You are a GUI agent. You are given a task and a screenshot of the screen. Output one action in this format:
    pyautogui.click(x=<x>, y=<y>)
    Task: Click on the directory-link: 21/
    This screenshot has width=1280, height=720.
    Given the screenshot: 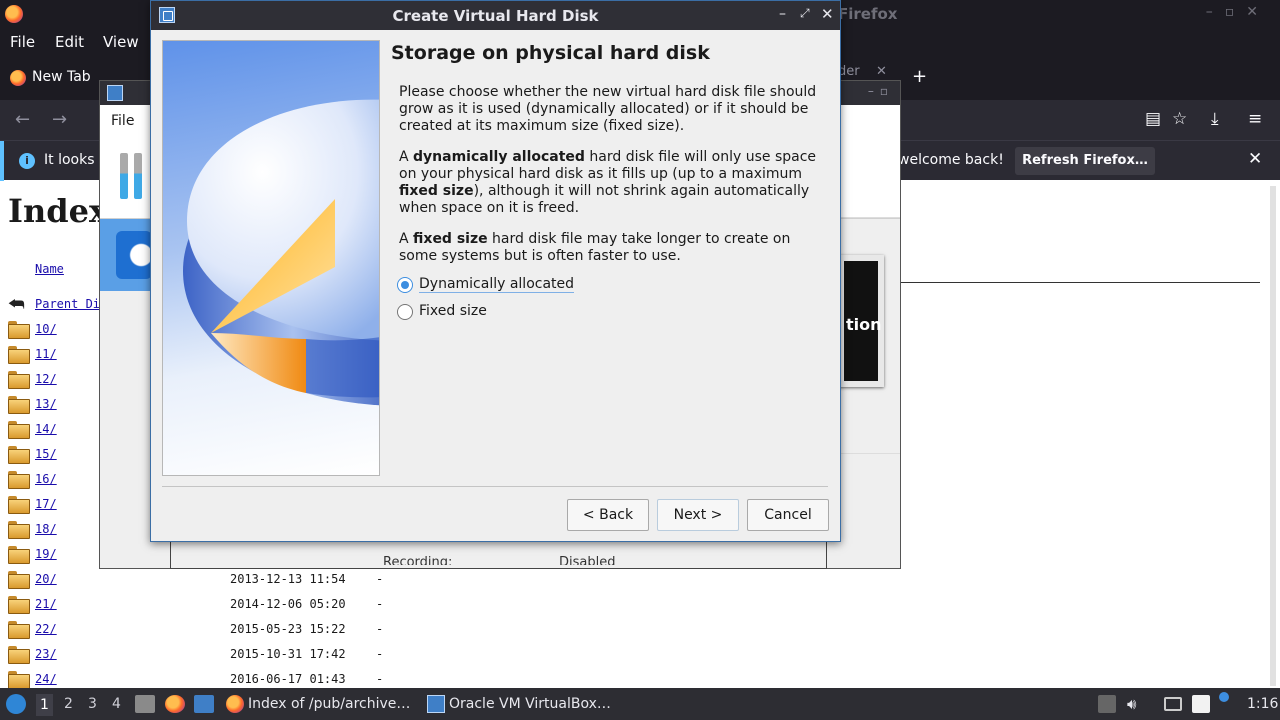 What is the action you would take?
    pyautogui.click(x=46, y=604)
    